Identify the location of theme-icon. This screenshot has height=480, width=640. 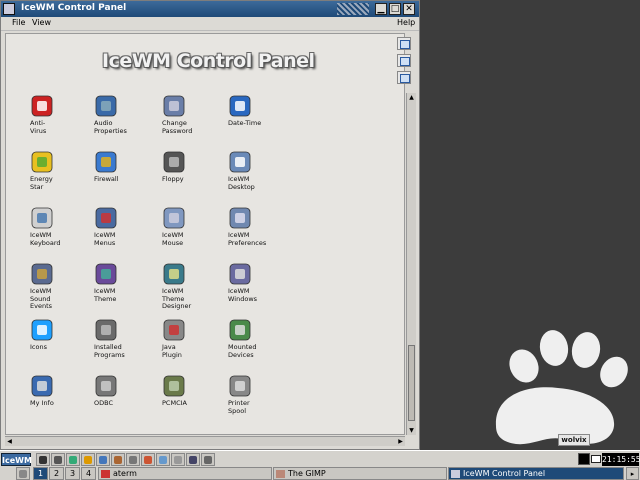
(106, 274).